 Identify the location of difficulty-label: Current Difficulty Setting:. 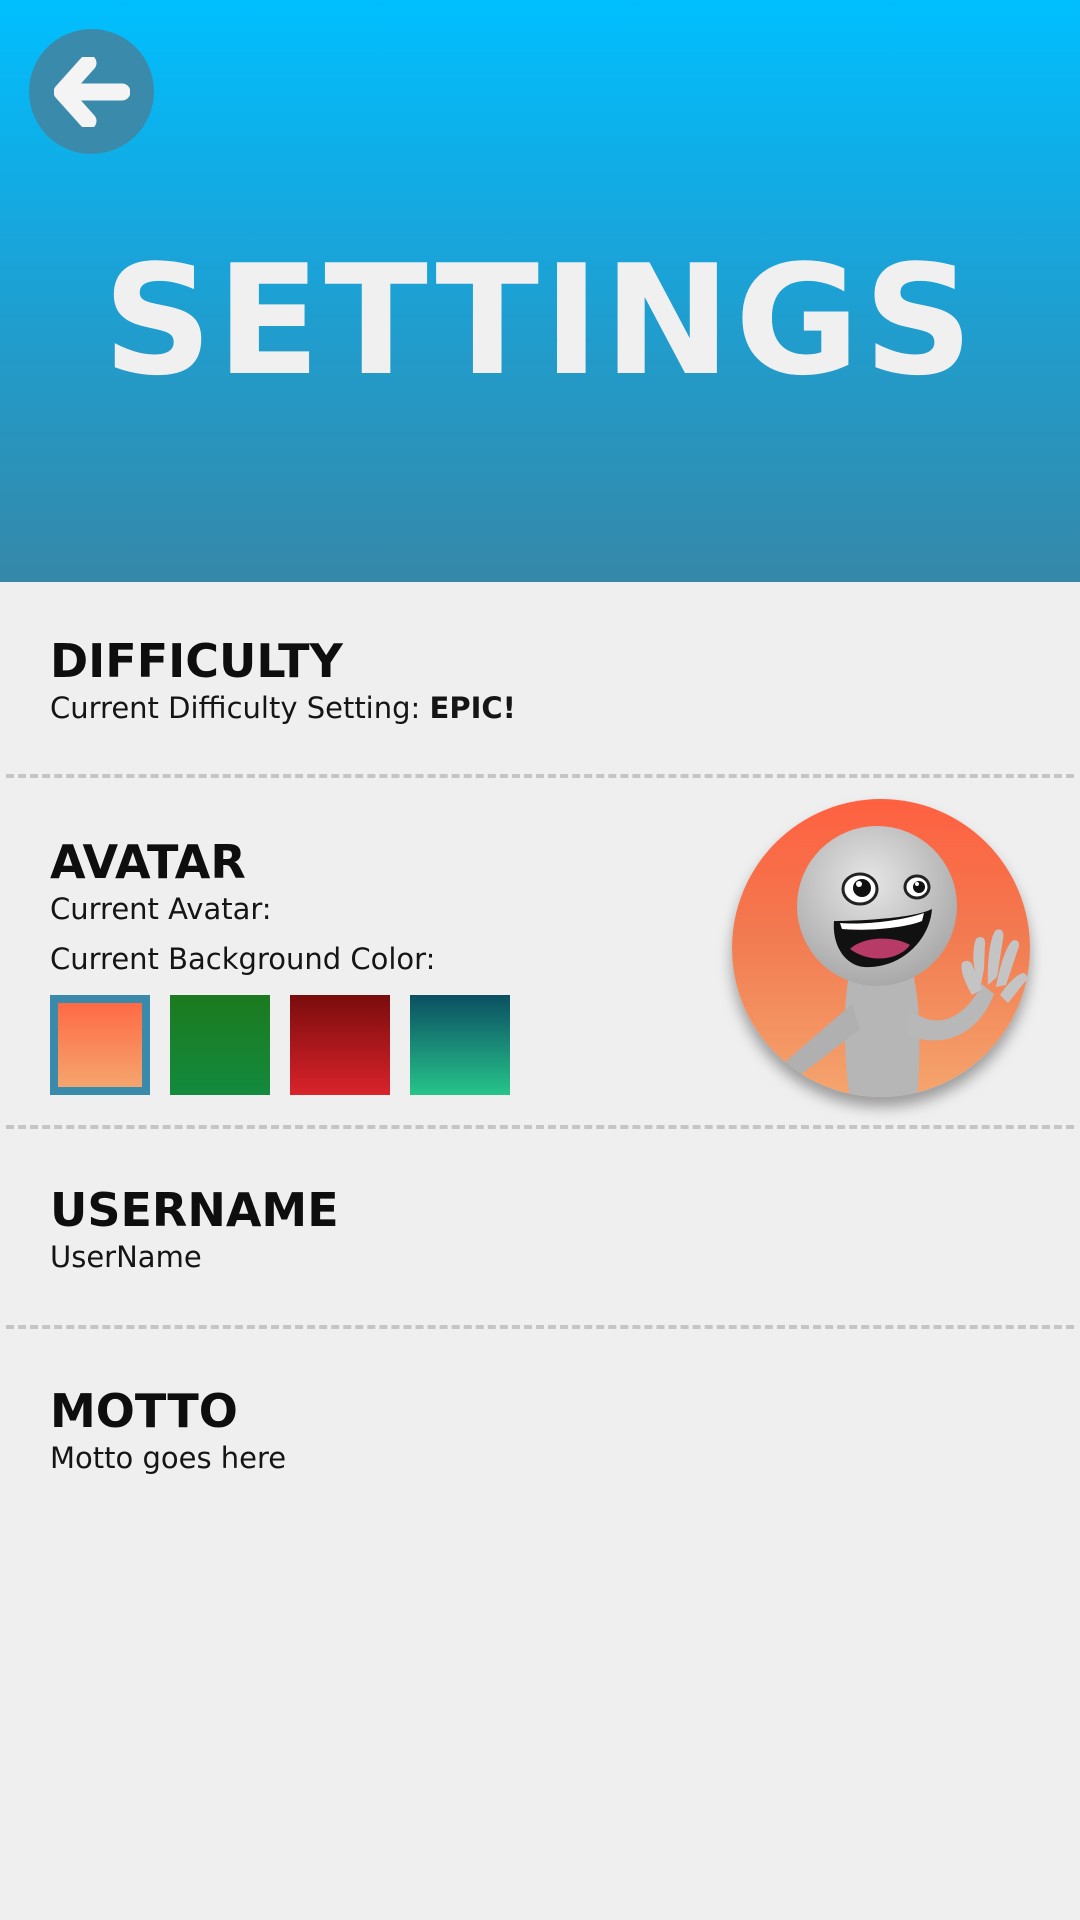
(235, 708).